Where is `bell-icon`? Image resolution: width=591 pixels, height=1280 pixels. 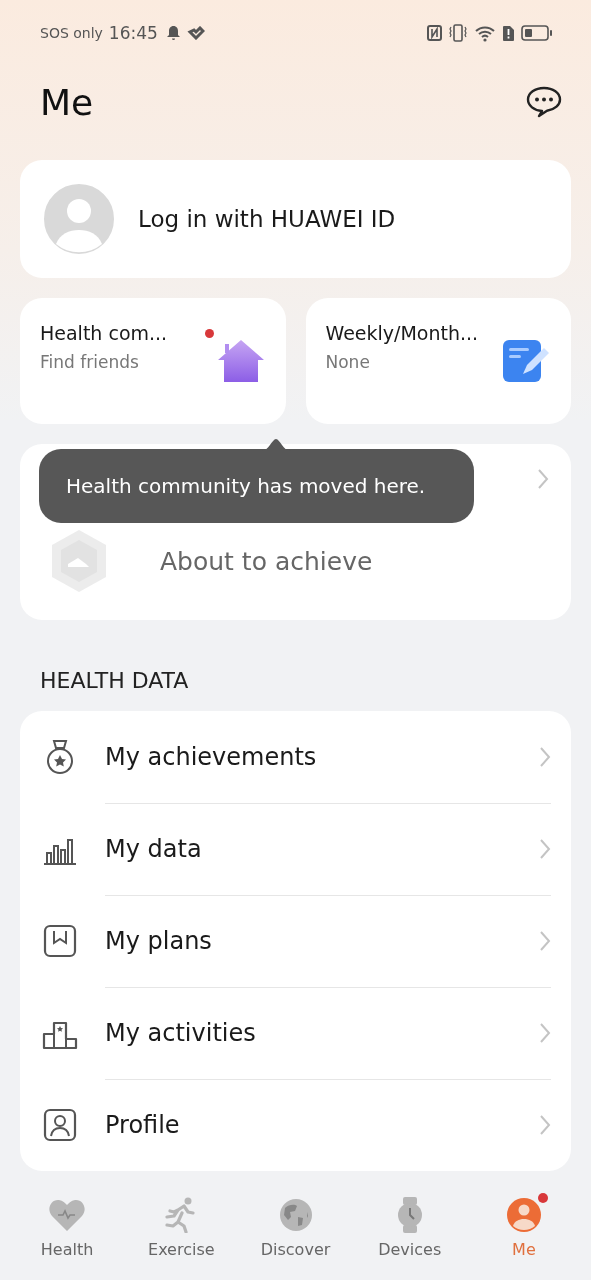
bell-icon is located at coordinates (173, 33).